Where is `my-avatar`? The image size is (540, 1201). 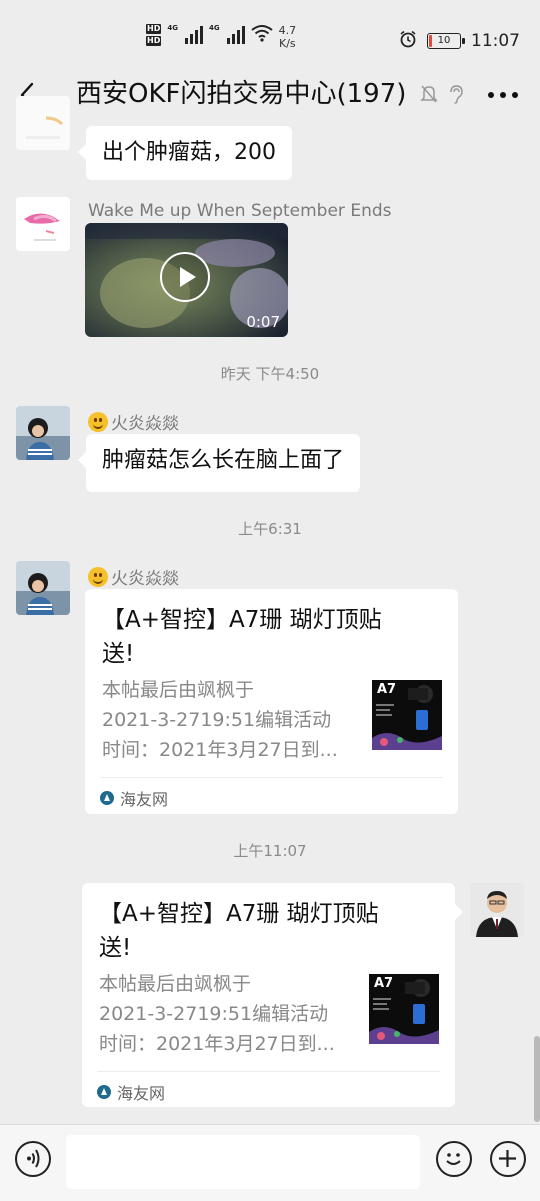 my-avatar is located at coordinates (497, 910).